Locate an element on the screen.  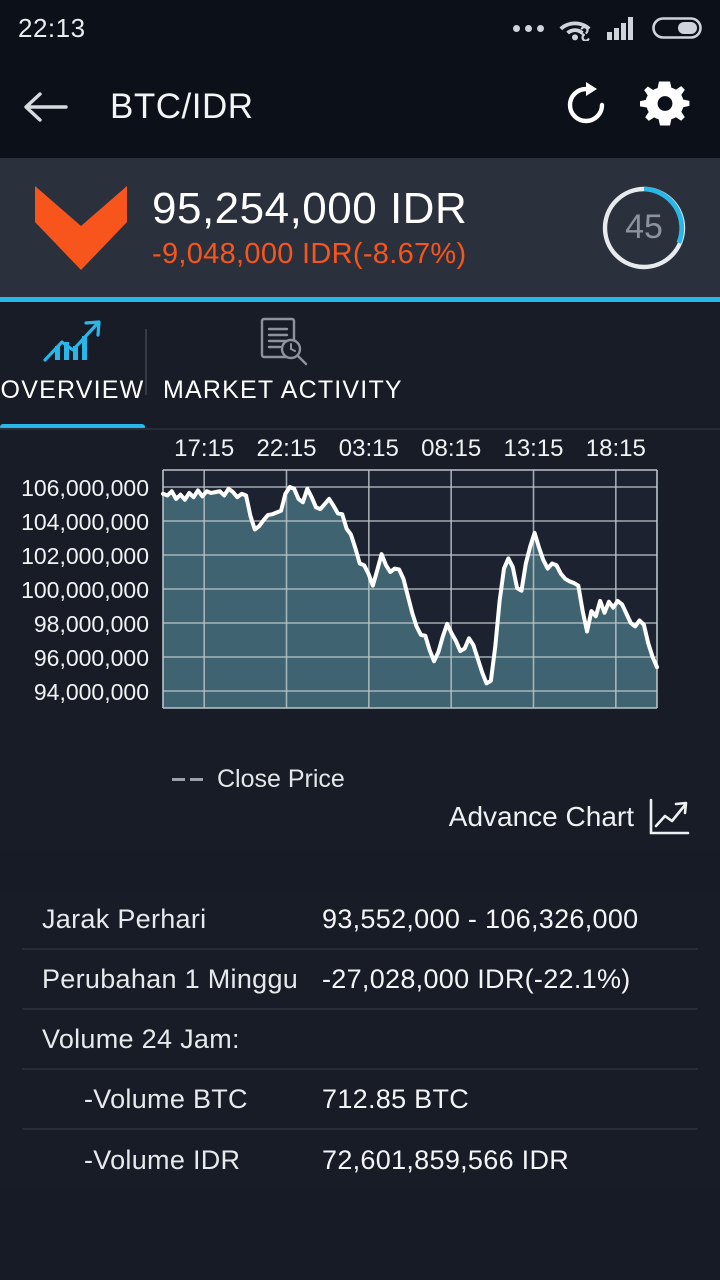
line-chart-icon is located at coordinates (669, 816).